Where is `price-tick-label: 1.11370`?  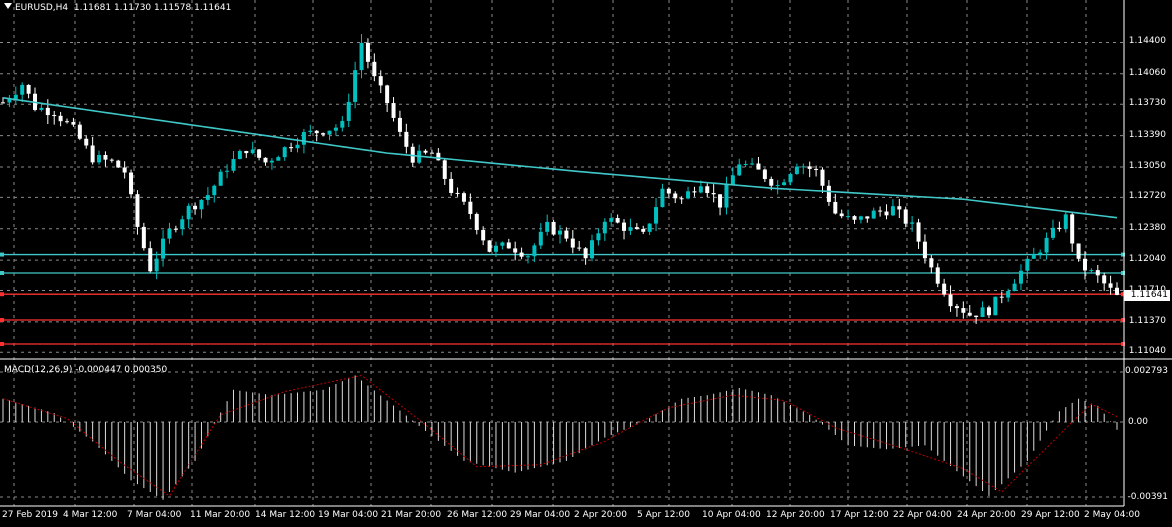
price-tick-label: 1.11370 is located at coordinates (1147, 320).